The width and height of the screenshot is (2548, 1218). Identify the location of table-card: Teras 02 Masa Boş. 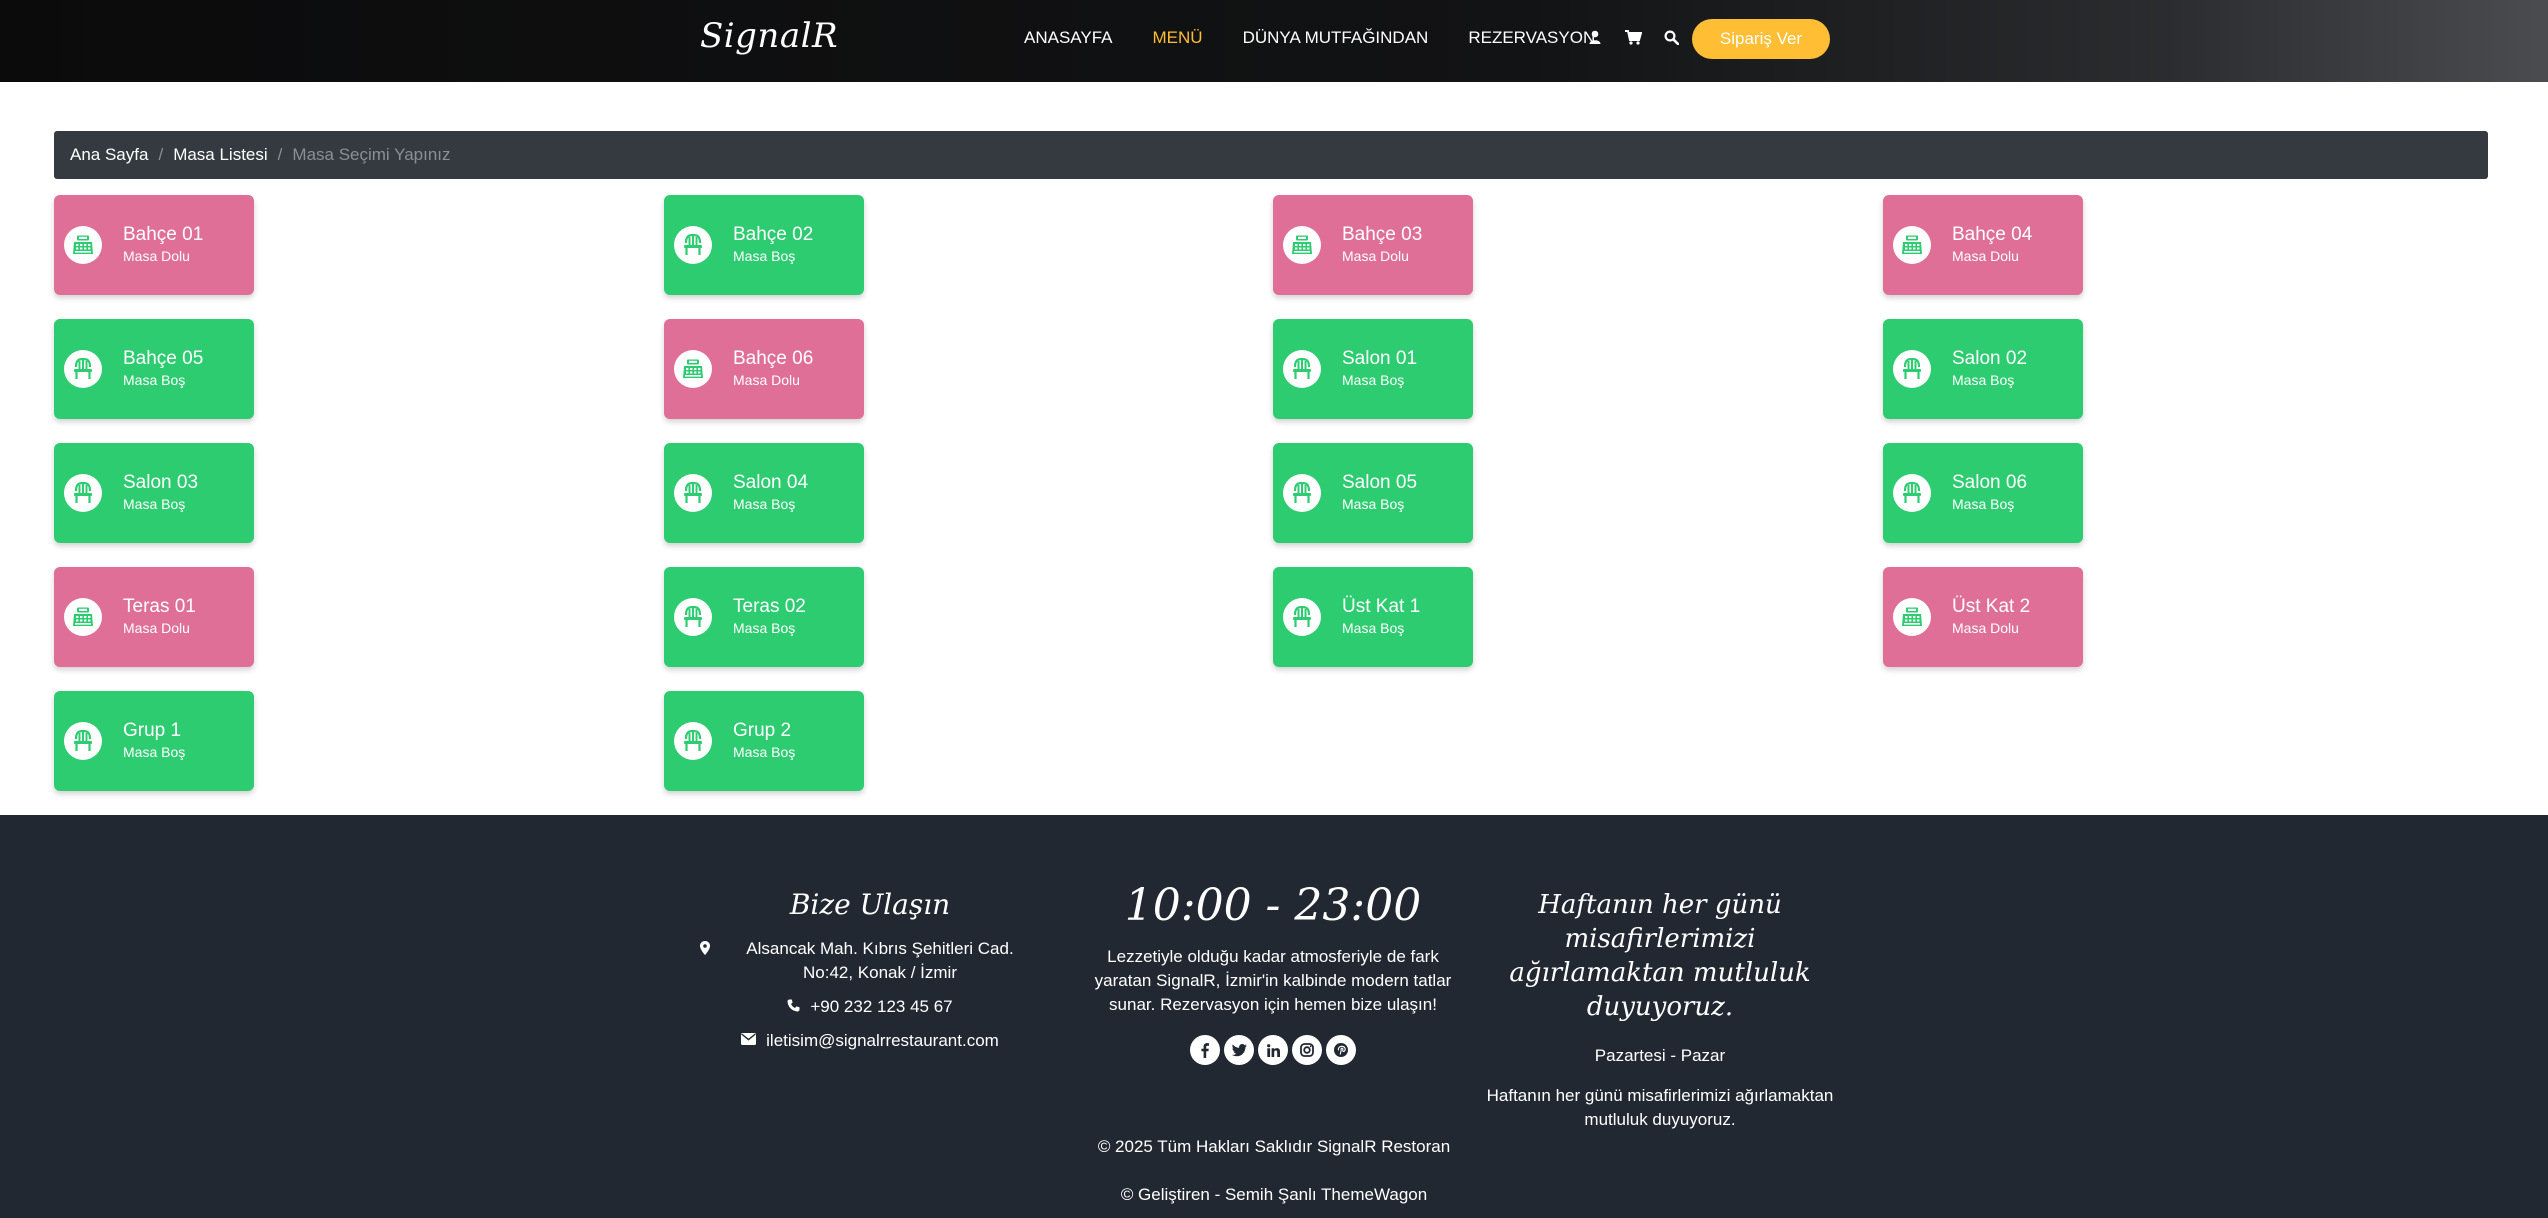
(764, 617).